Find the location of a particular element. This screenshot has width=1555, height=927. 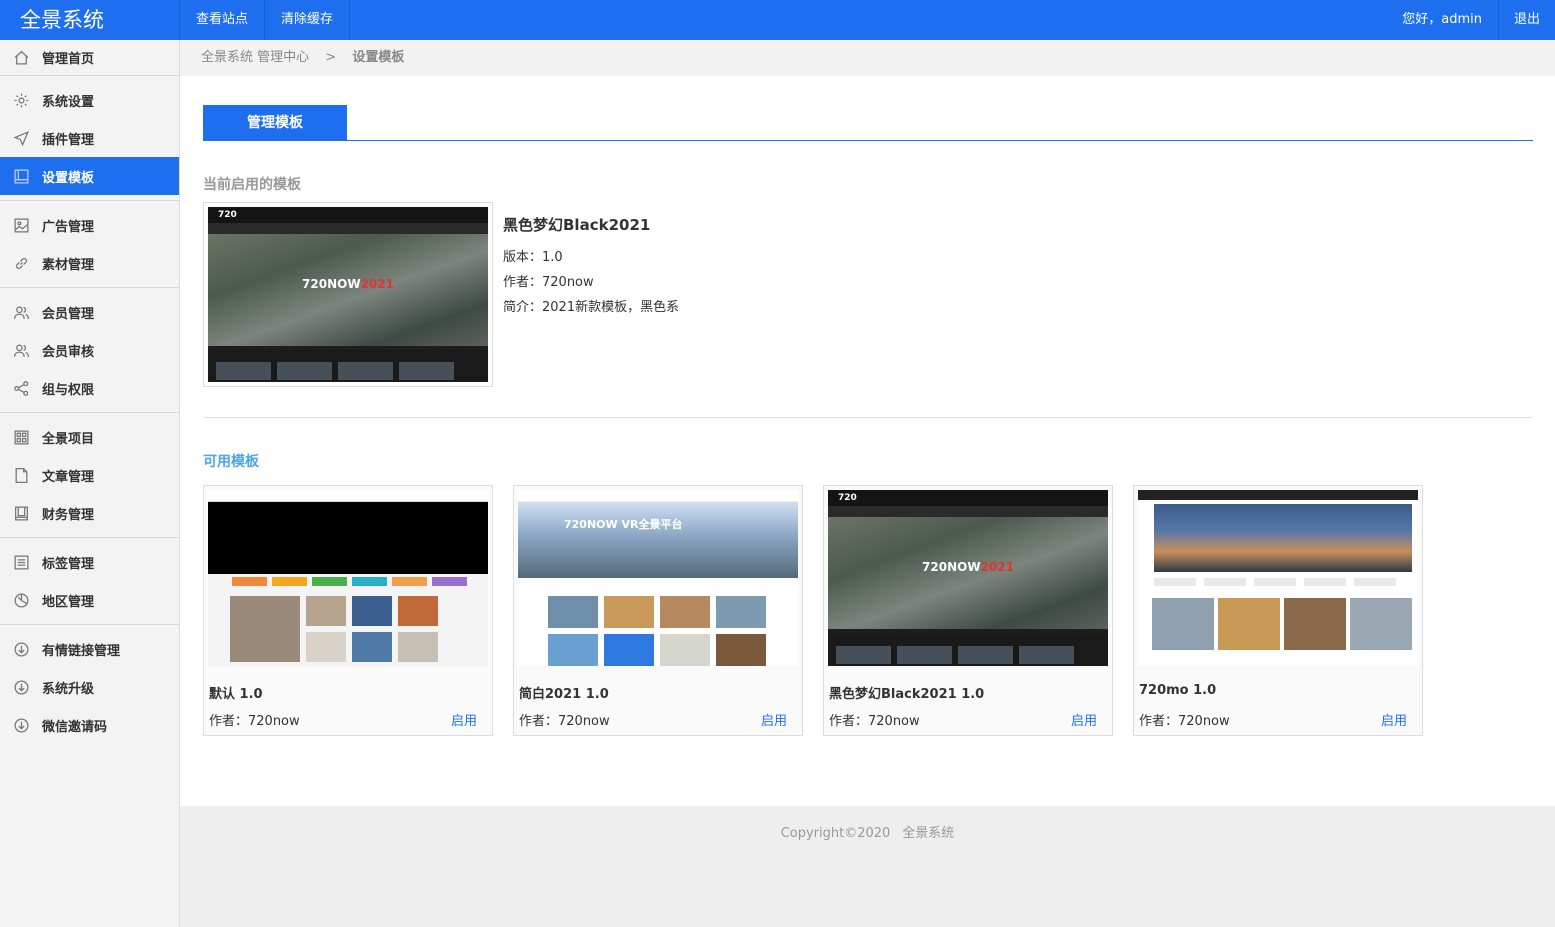

available-templates-heading: 可用模板 is located at coordinates (231, 462).